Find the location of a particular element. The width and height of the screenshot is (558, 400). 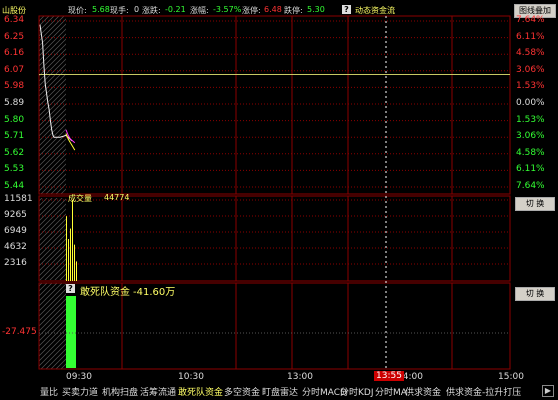

bottom-tab: 多空资金 is located at coordinates (242, 391).